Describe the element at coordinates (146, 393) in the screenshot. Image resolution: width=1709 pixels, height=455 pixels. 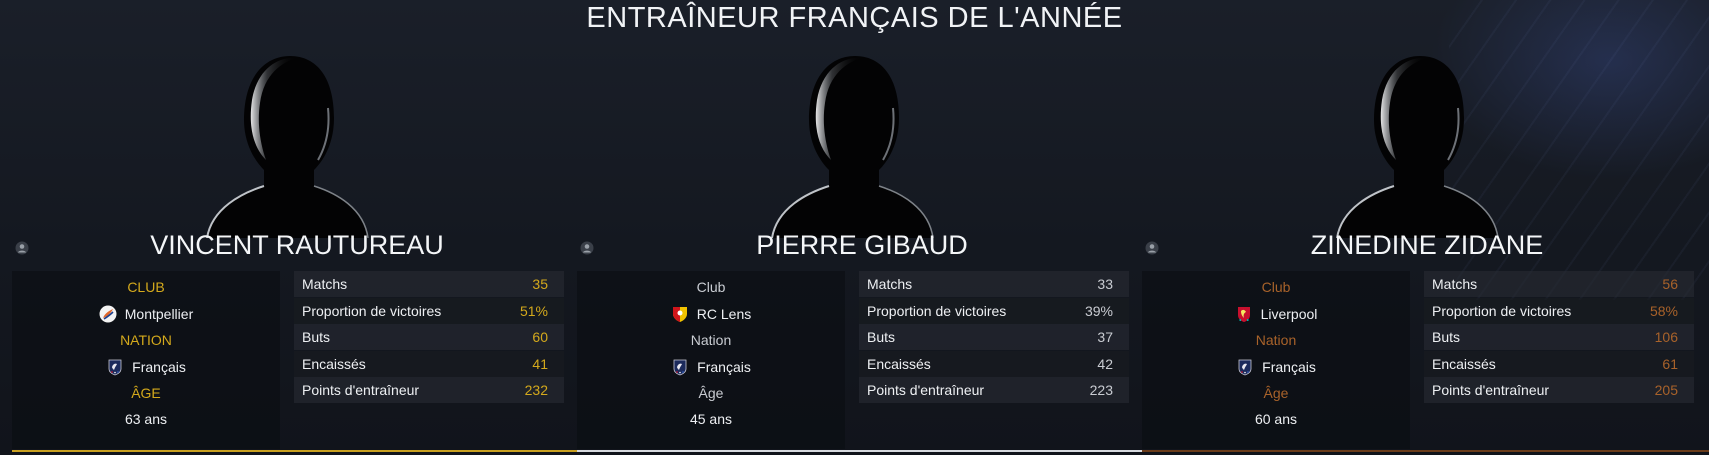
I see `age-label: ÂGE` at that location.